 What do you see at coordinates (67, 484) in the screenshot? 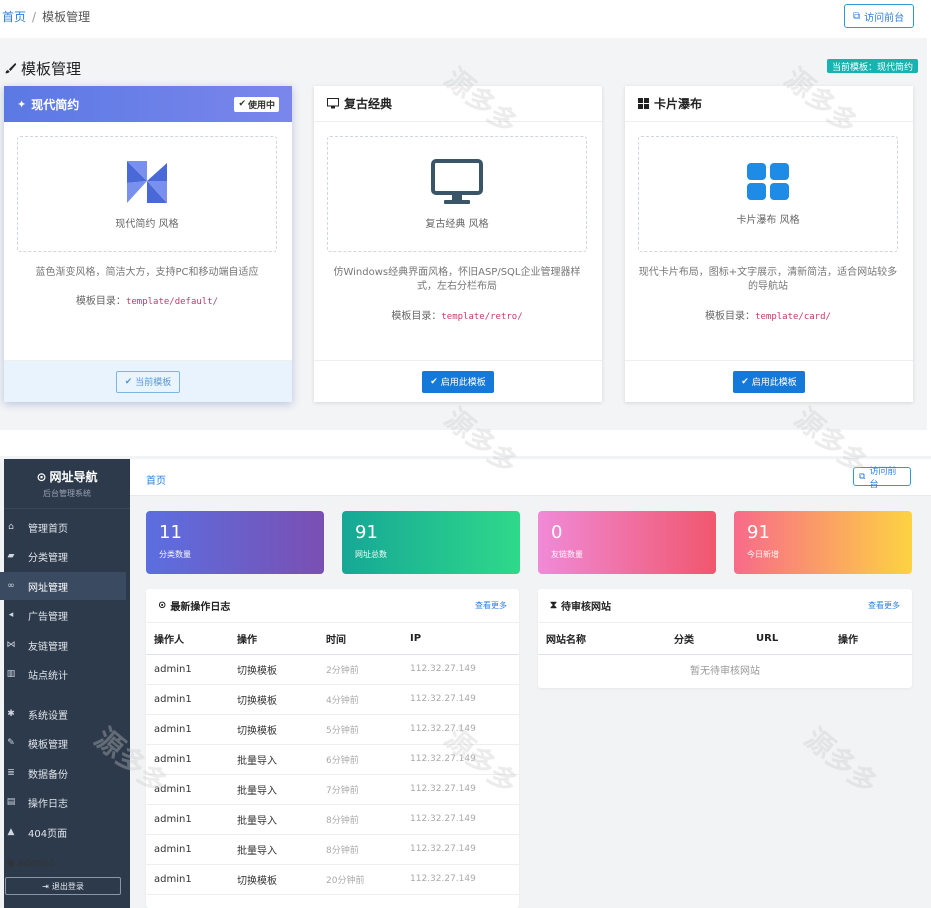
I see `sidebar-brand: ⊙ 网址导航 后台管理系统` at bounding box center [67, 484].